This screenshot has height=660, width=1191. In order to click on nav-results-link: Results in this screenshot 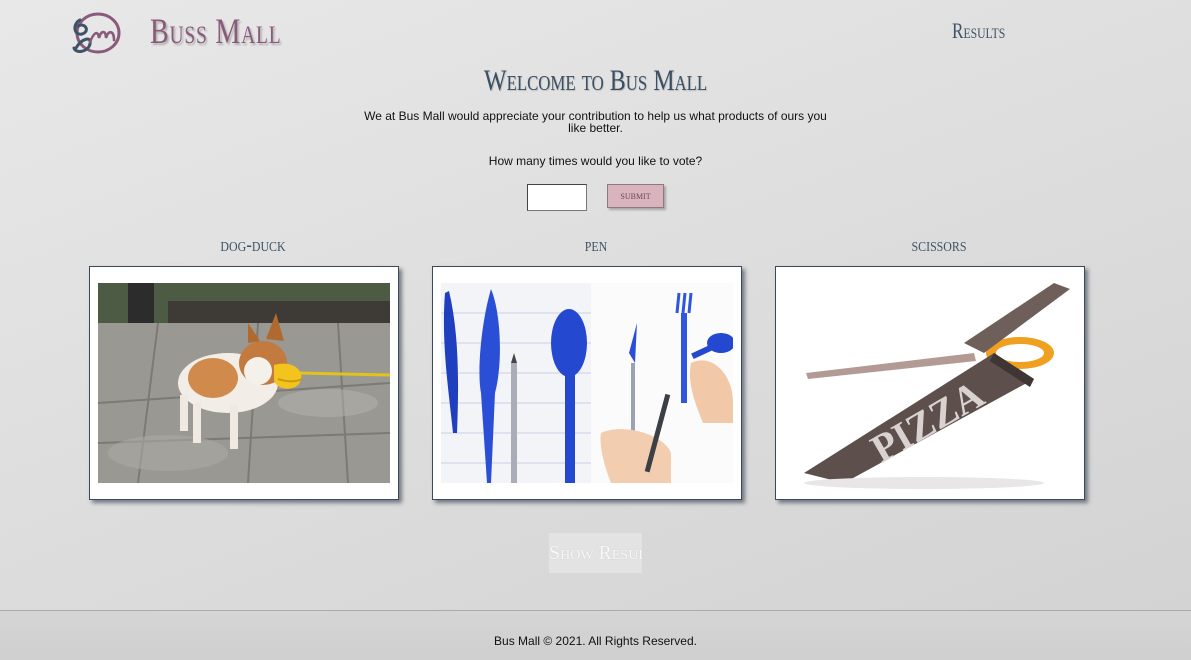, I will do `click(978, 31)`.